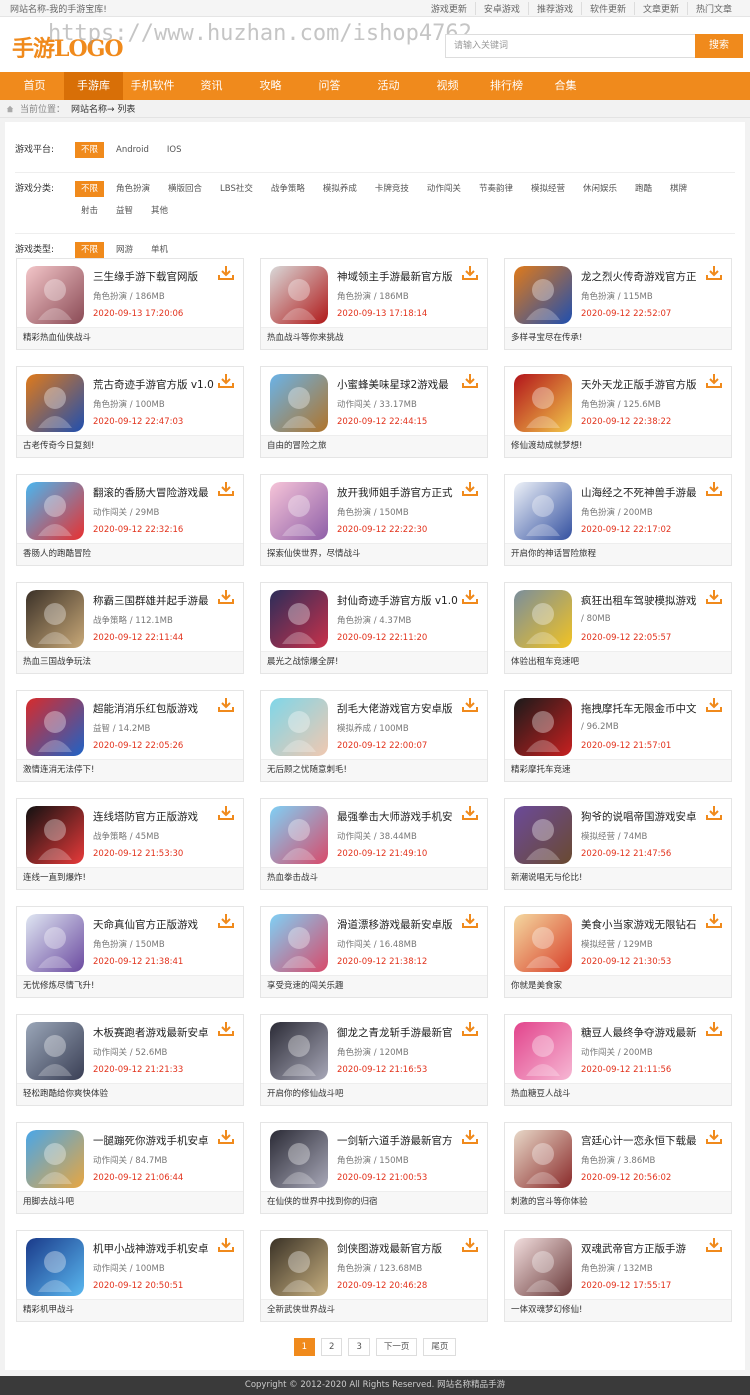  I want to click on female-warrior-icon, so click(55, 295).